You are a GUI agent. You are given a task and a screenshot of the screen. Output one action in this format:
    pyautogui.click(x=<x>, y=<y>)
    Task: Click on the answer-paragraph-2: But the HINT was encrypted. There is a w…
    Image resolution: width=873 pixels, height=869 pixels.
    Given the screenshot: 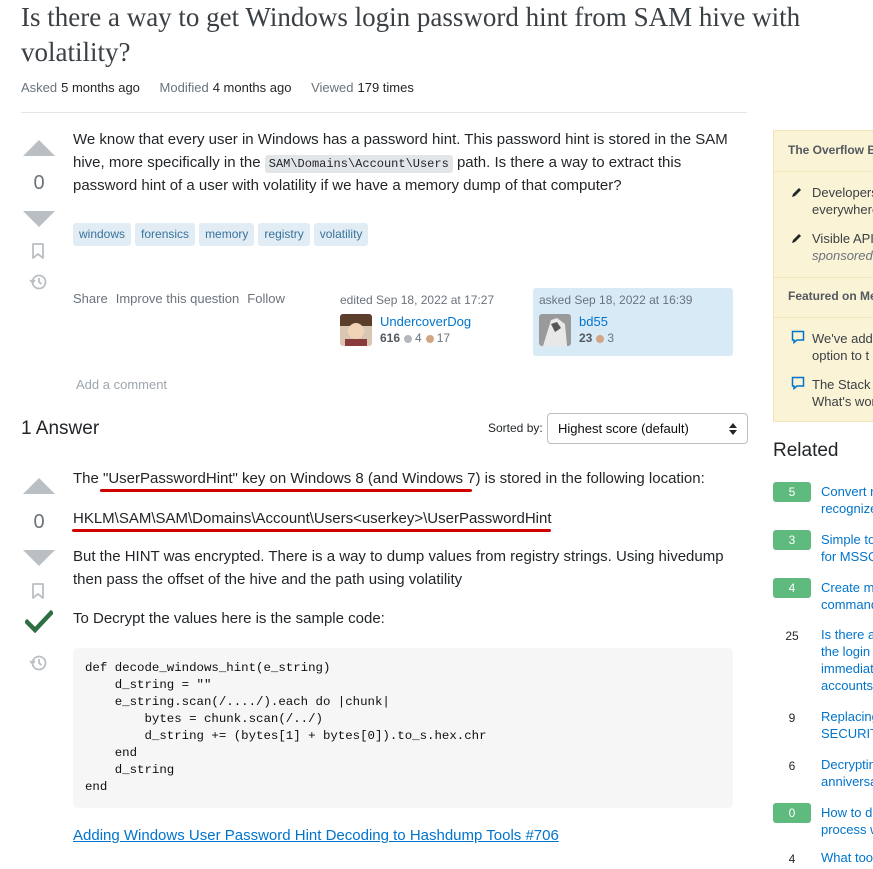 What is the action you would take?
    pyautogui.click(x=398, y=568)
    